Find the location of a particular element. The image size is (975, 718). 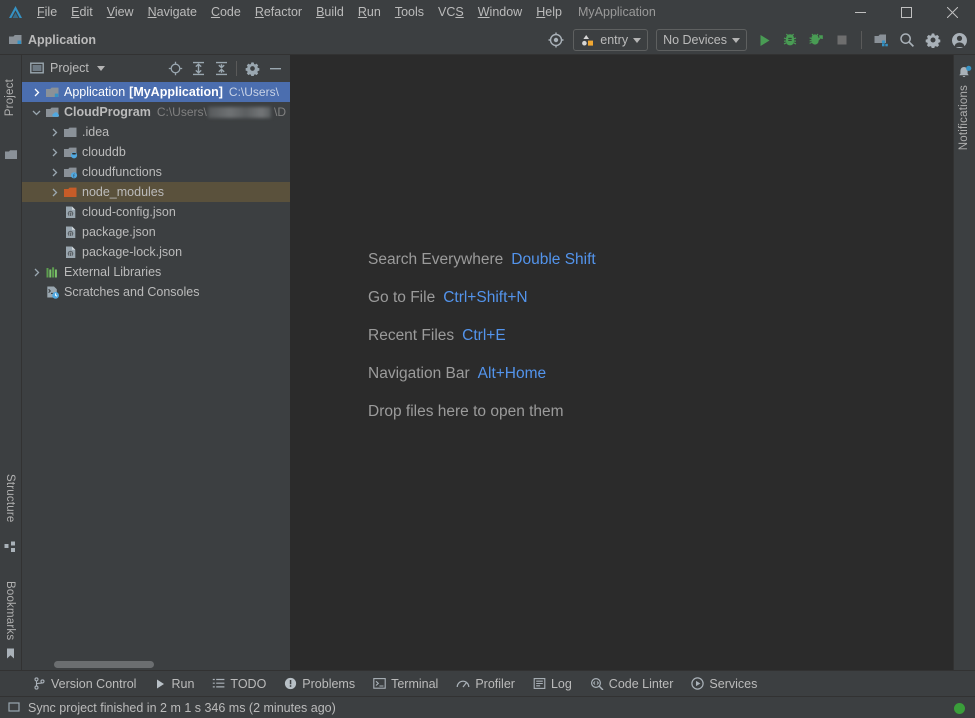

tree-node: Scratches and Consoles is located at coordinates (156, 292).